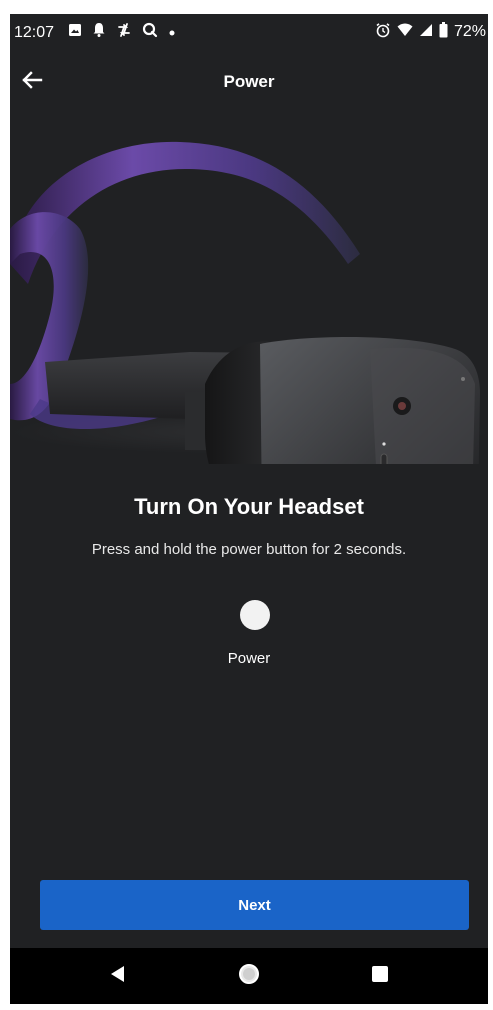 This screenshot has width=493, height=1010. I want to click on instruction-heading: Turn On Your Headset, so click(249, 506).